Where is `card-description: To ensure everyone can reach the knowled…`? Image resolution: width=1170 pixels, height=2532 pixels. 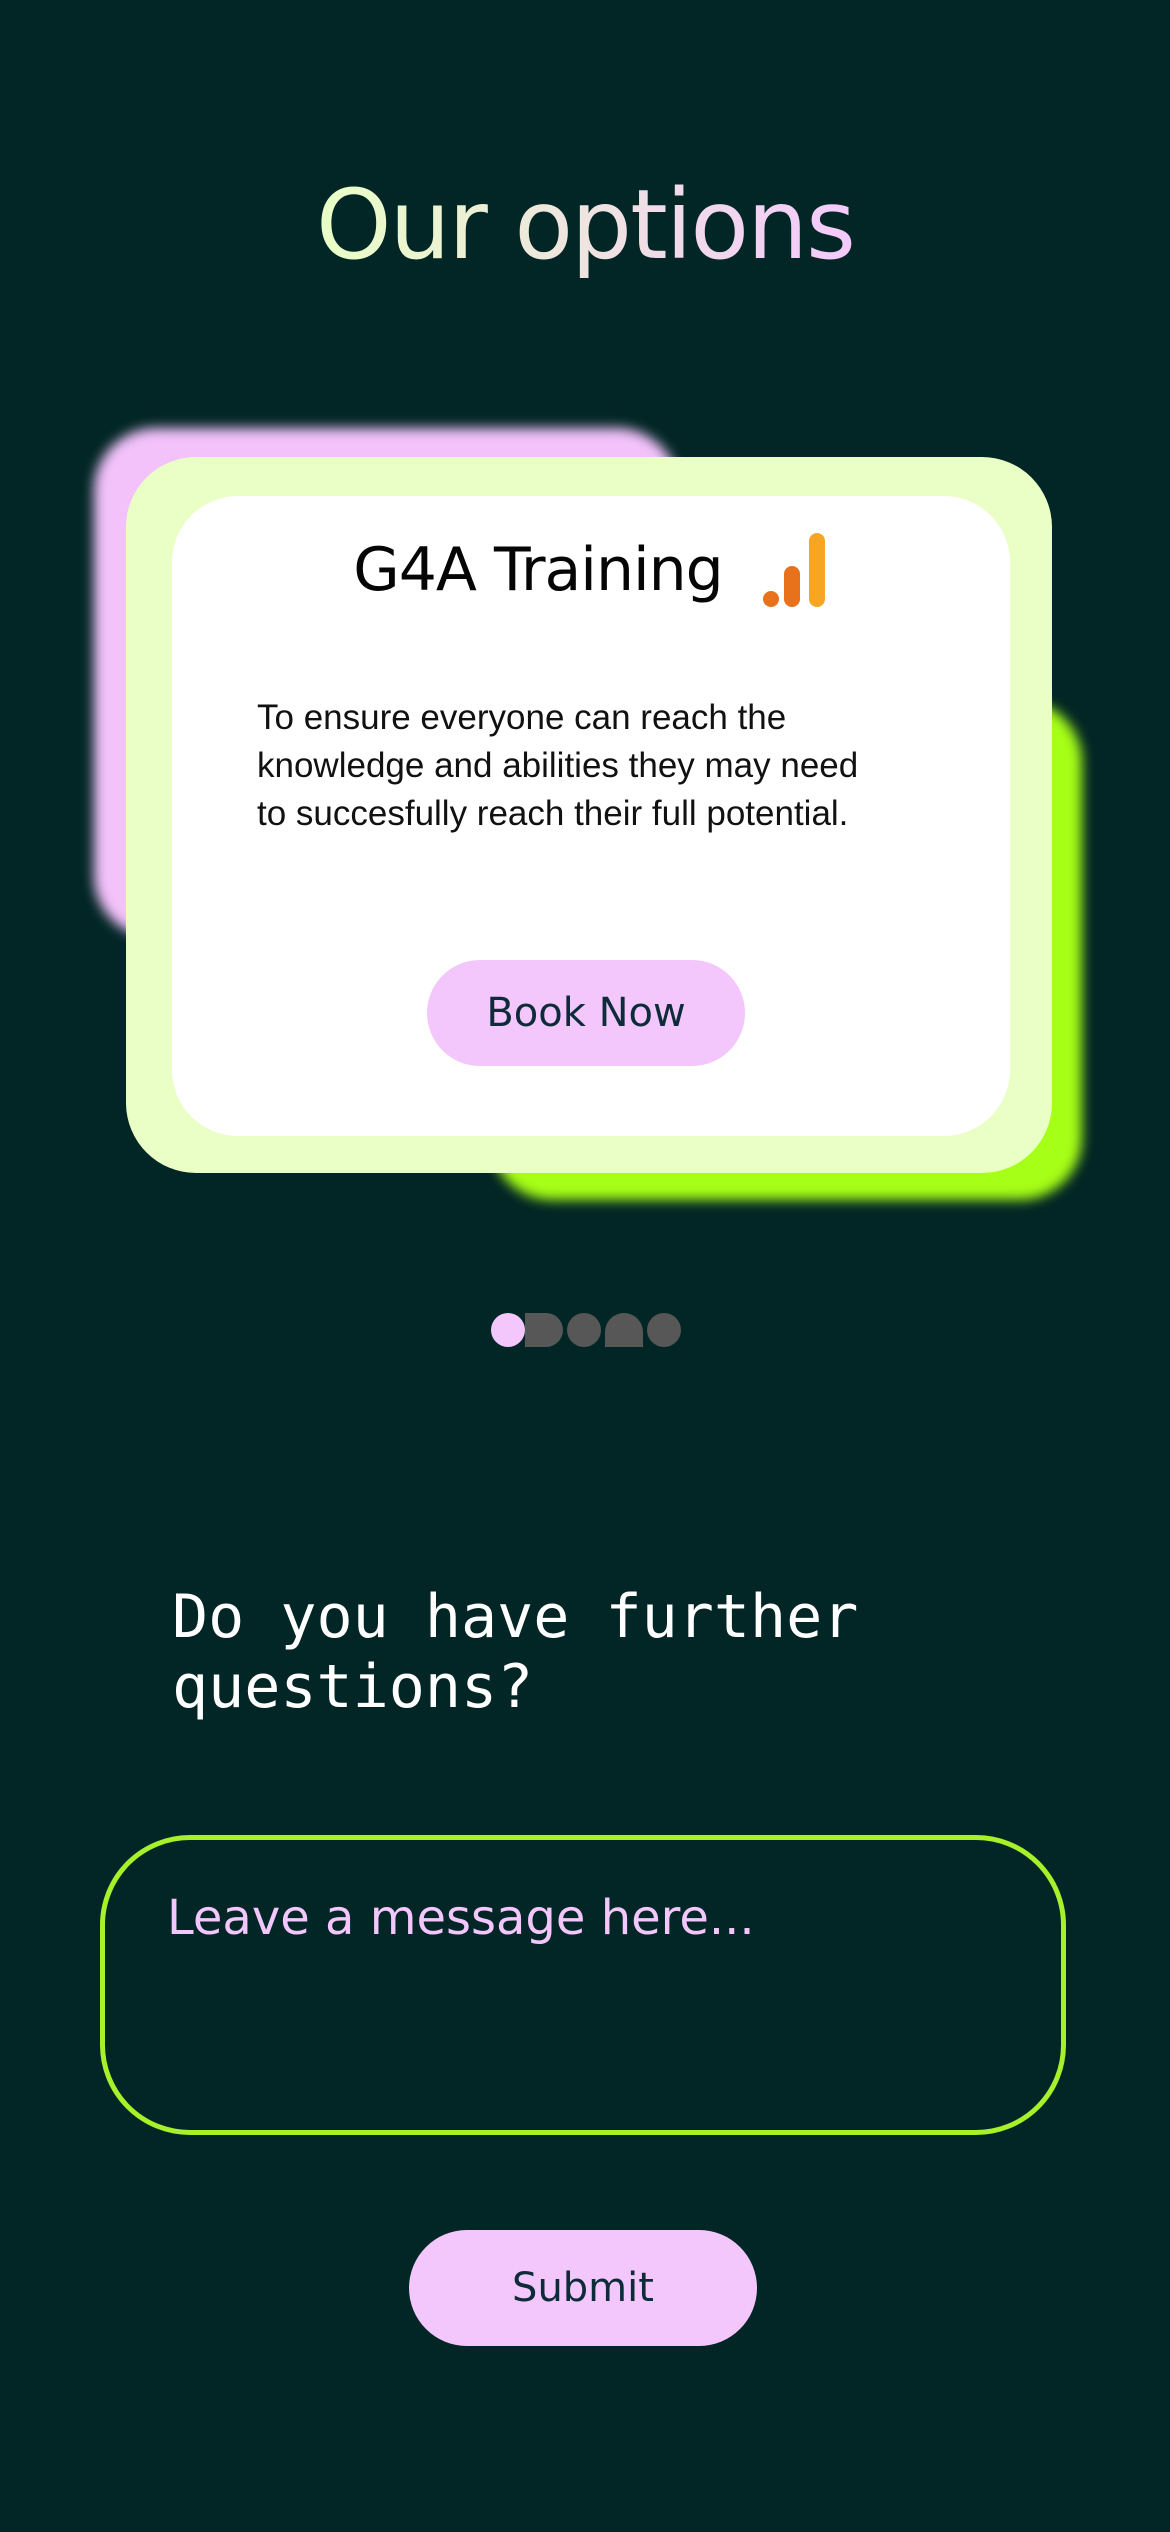
card-description: To ensure everyone can reach the knowled… is located at coordinates (558, 765).